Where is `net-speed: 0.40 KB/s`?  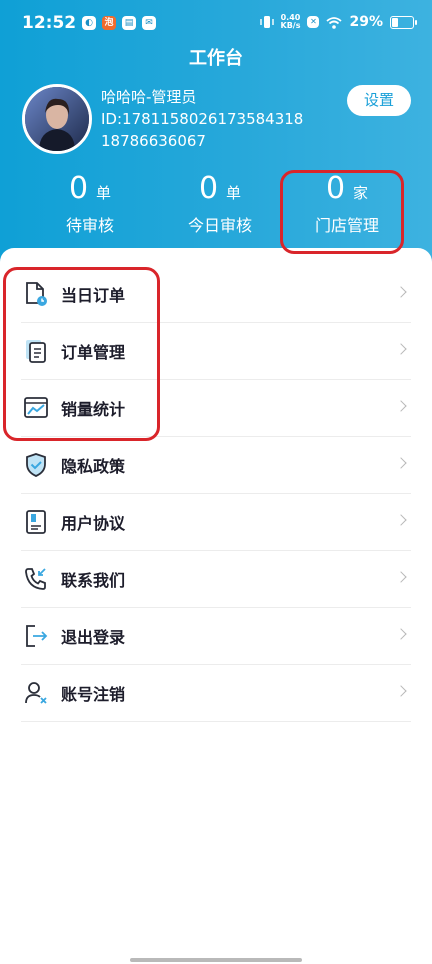
net-speed: 0.40 KB/s is located at coordinates (291, 22).